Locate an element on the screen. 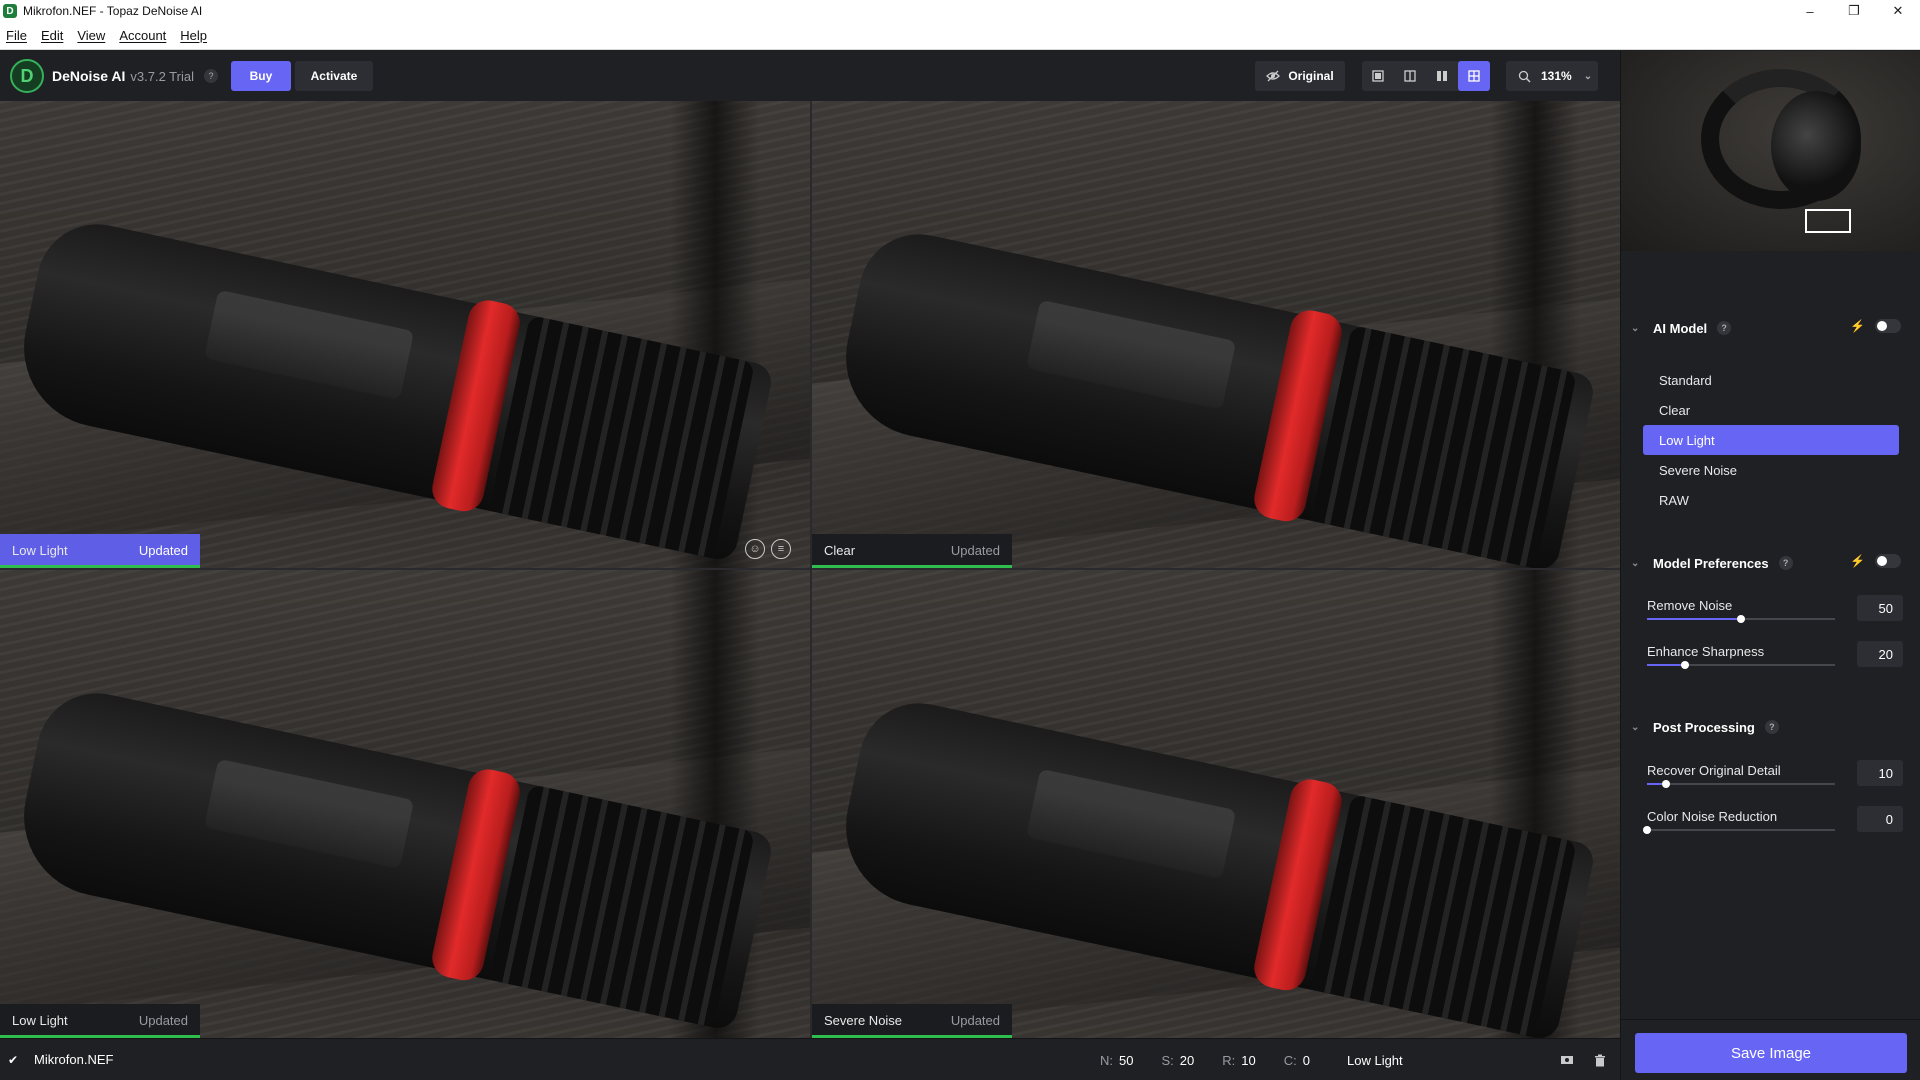 The height and width of the screenshot is (1080, 1920). model-preferences-title: Model Preferences is located at coordinates (1711, 563).